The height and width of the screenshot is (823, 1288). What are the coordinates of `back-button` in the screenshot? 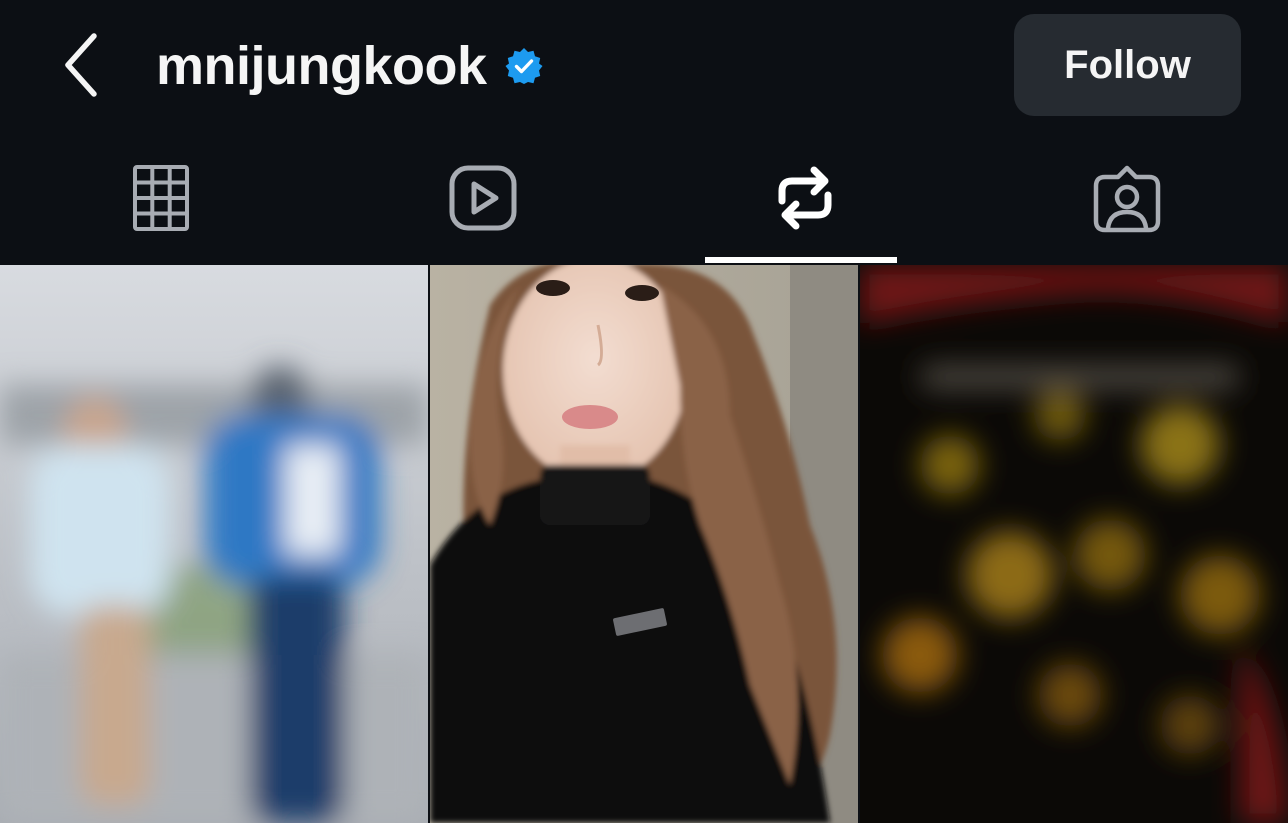 It's located at (82, 65).